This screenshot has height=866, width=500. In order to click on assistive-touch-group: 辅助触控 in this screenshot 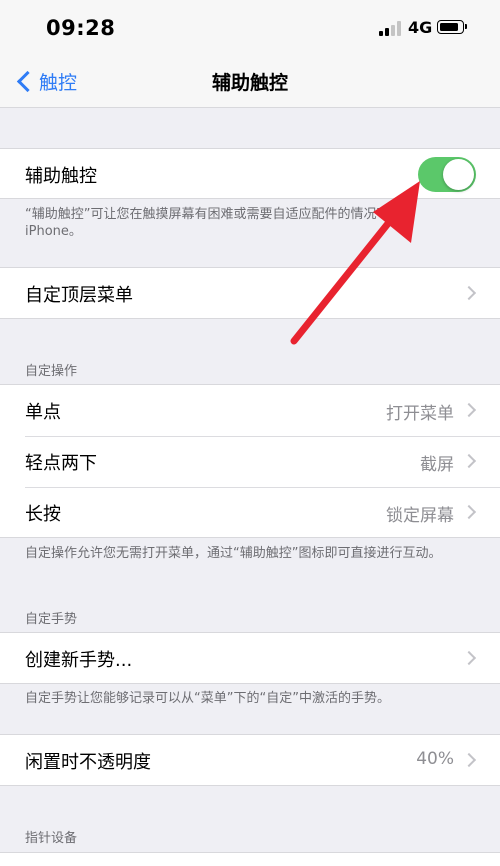, I will do `click(250, 173)`.